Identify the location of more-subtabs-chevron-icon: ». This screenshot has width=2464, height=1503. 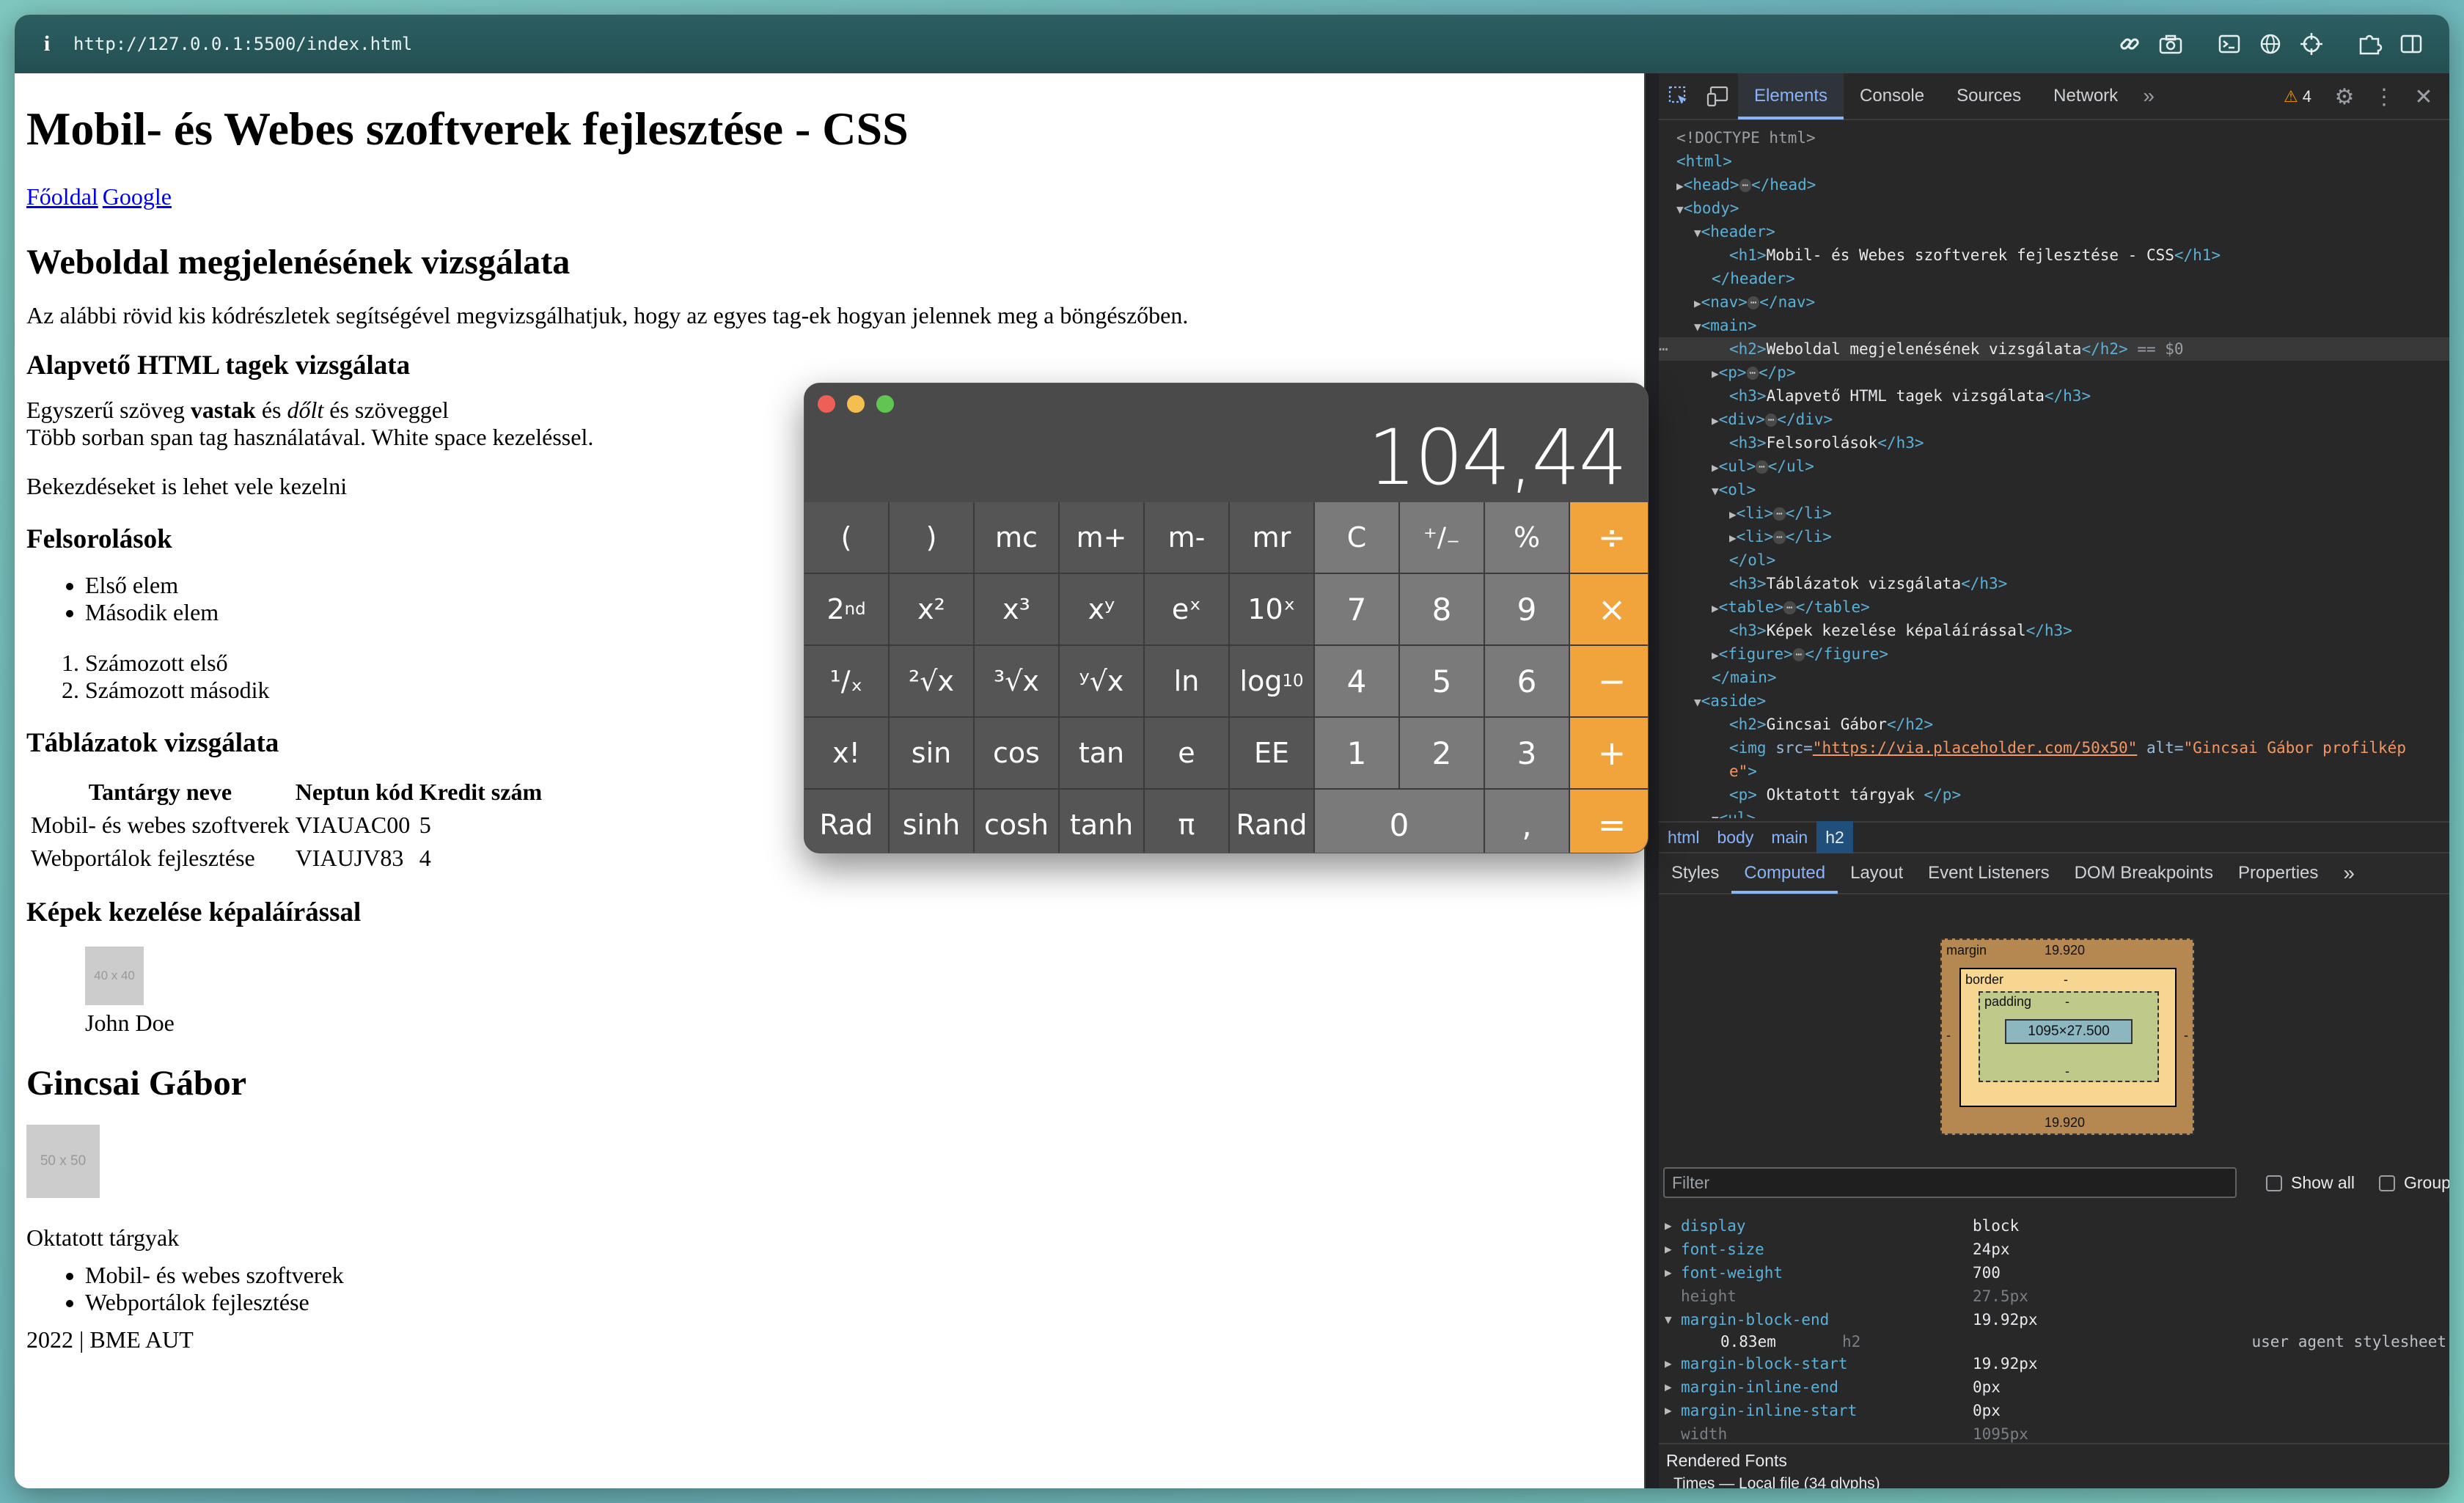
(2349, 873).